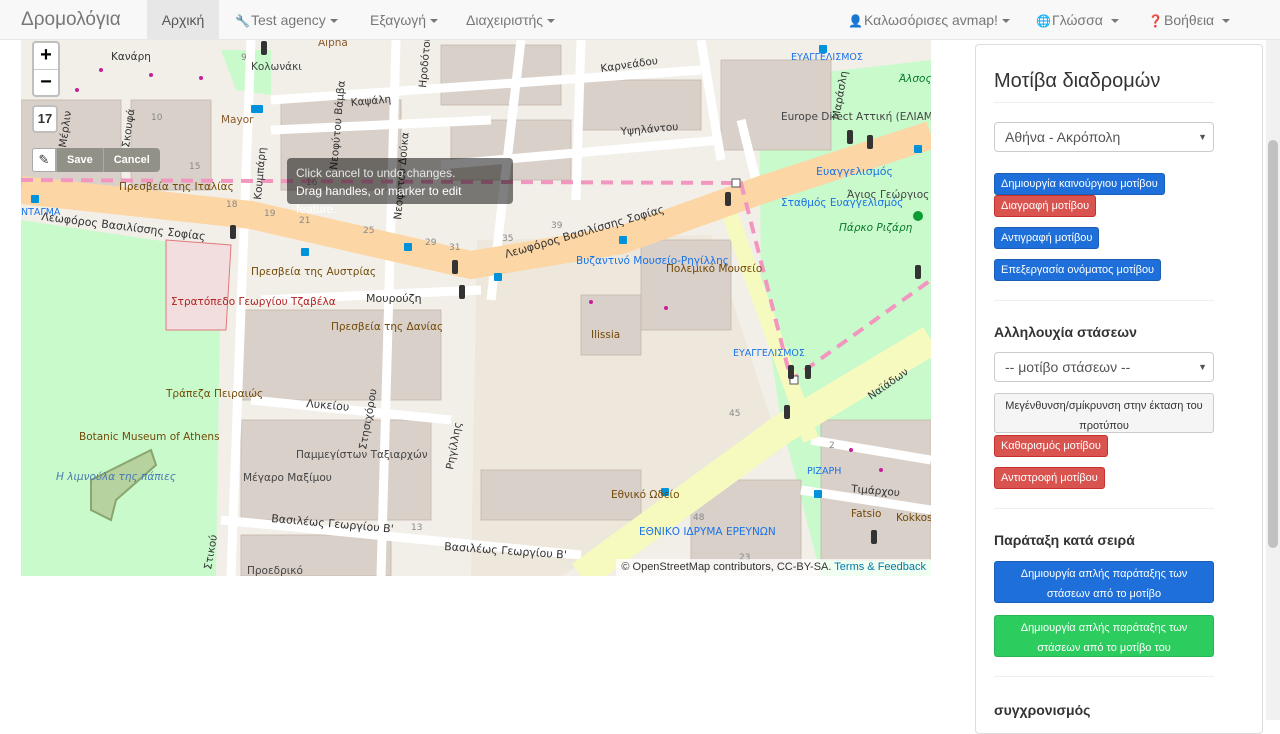 This screenshot has height=734, width=1280. Describe the element at coordinates (270, 214) in the screenshot. I see `map-label: 19` at that location.